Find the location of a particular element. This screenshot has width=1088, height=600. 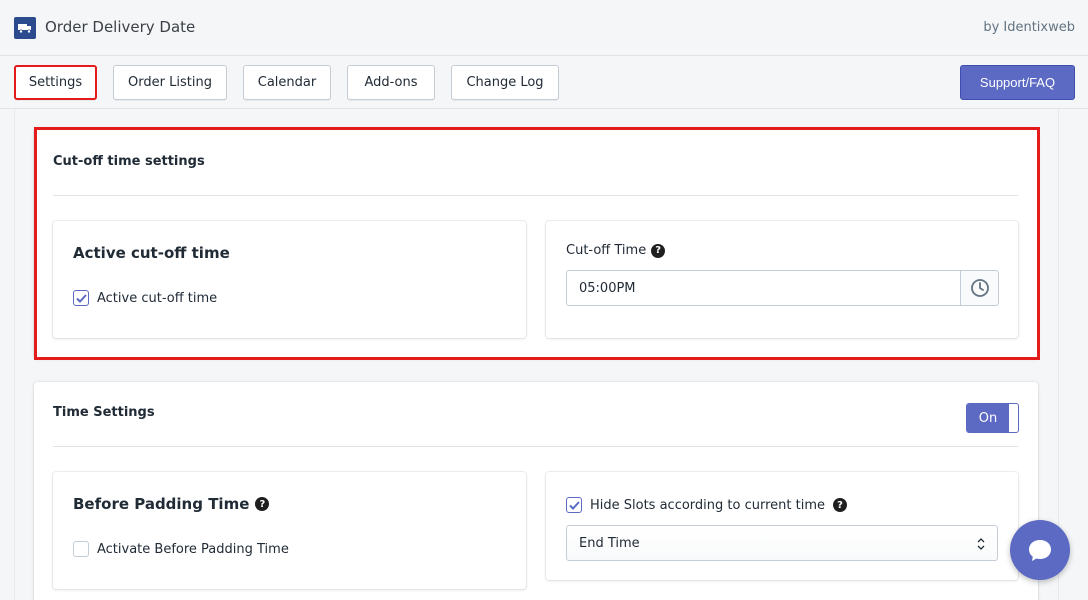

hide-slots-label: Hide Slots according to current time is located at coordinates (707, 505).